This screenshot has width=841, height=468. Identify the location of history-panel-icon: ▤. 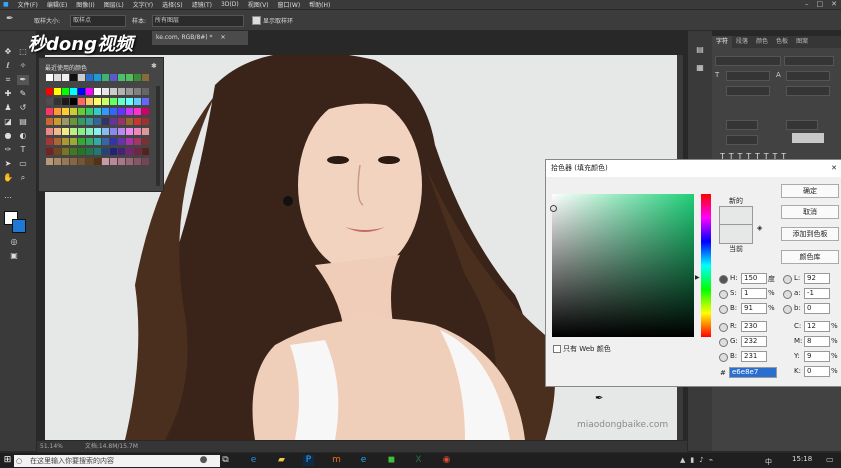
(700, 50).